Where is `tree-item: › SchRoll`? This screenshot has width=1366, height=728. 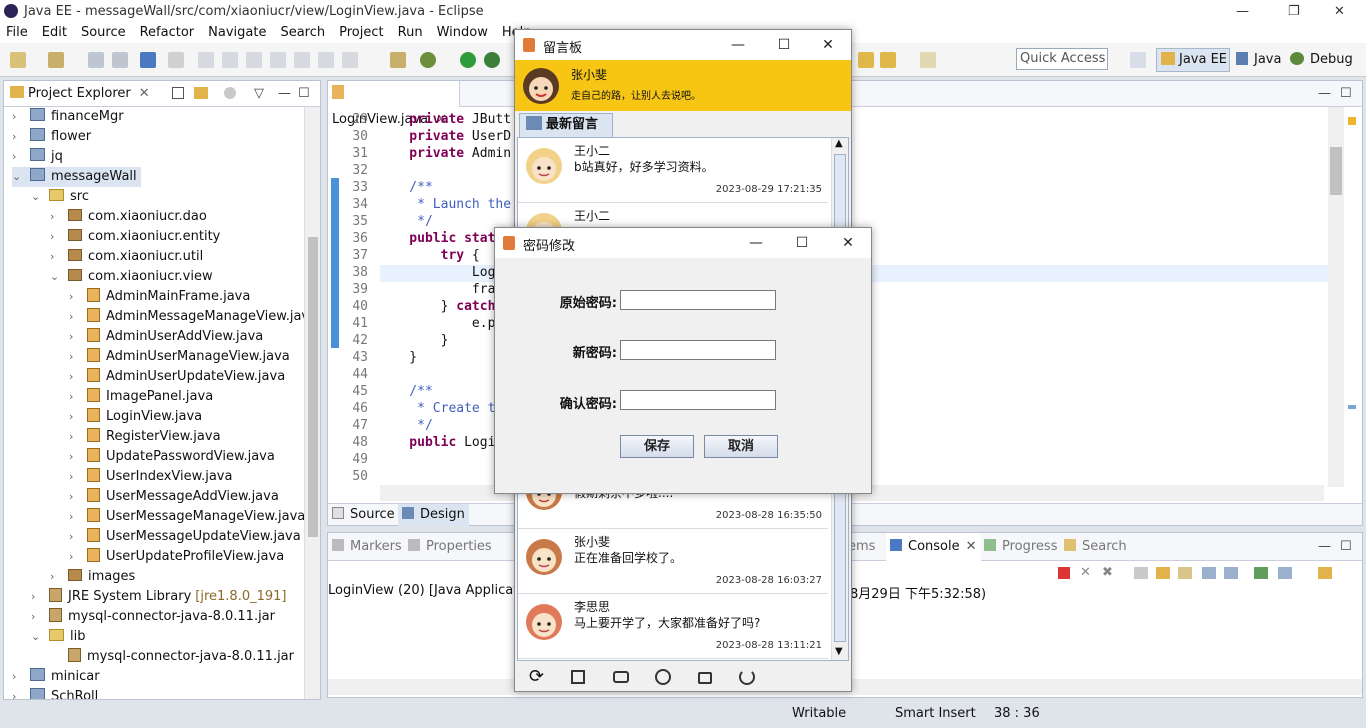
tree-item: › SchRoll is located at coordinates (55, 693).